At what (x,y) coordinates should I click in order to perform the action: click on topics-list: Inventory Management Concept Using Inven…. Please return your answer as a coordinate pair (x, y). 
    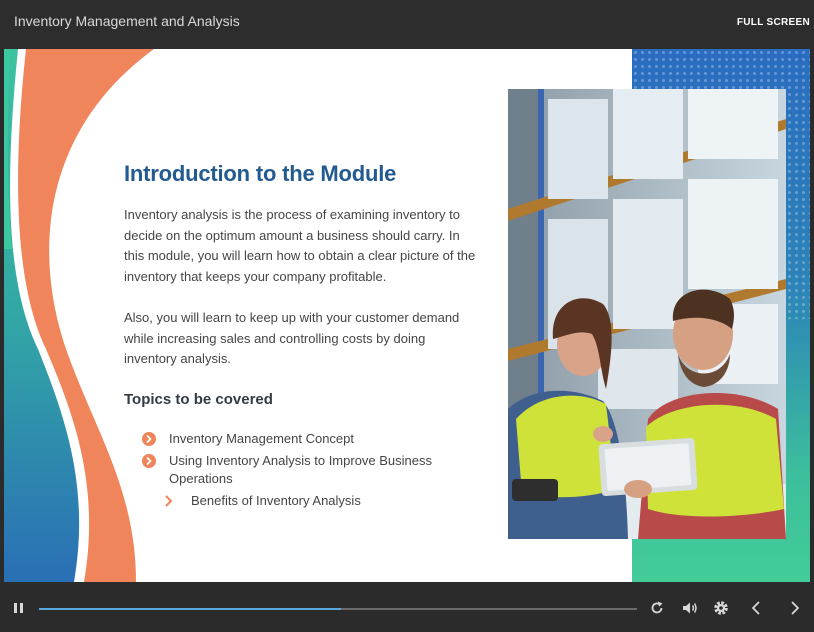
    Looking at the image, I should click on (300, 470).